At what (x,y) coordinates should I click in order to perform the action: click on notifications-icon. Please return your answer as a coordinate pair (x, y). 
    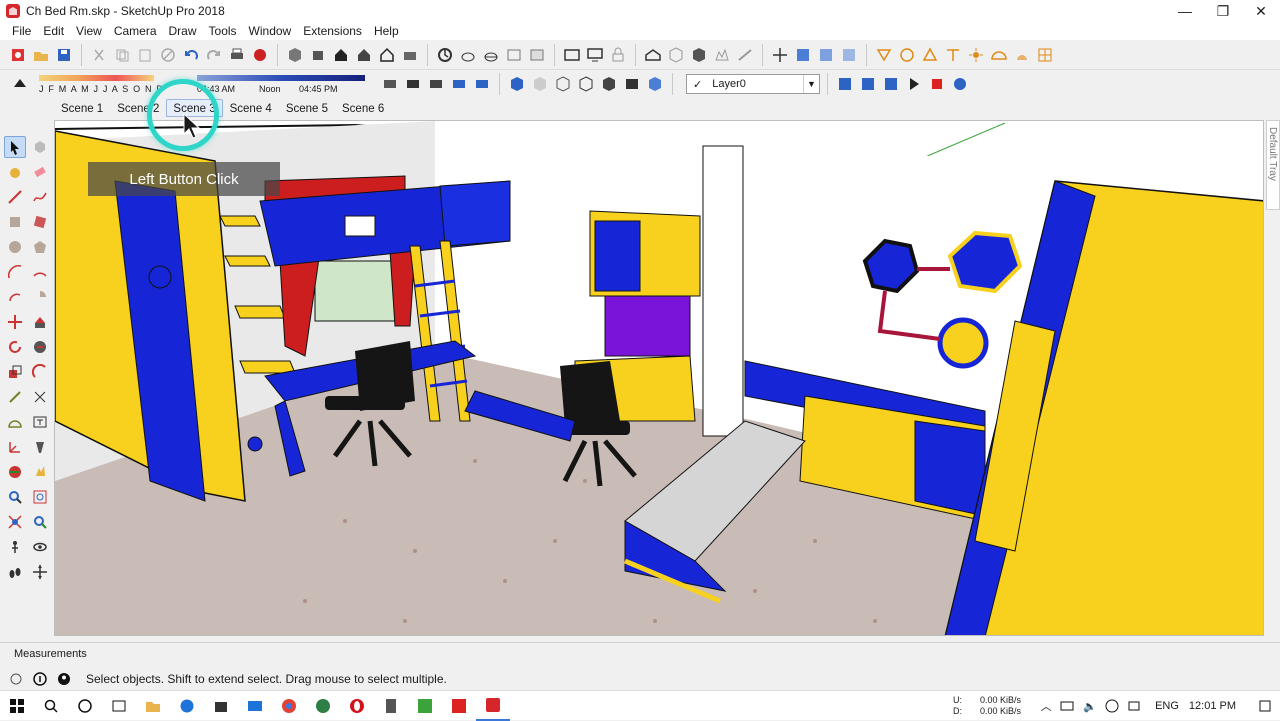
    Looking at the image, I should click on (1265, 706).